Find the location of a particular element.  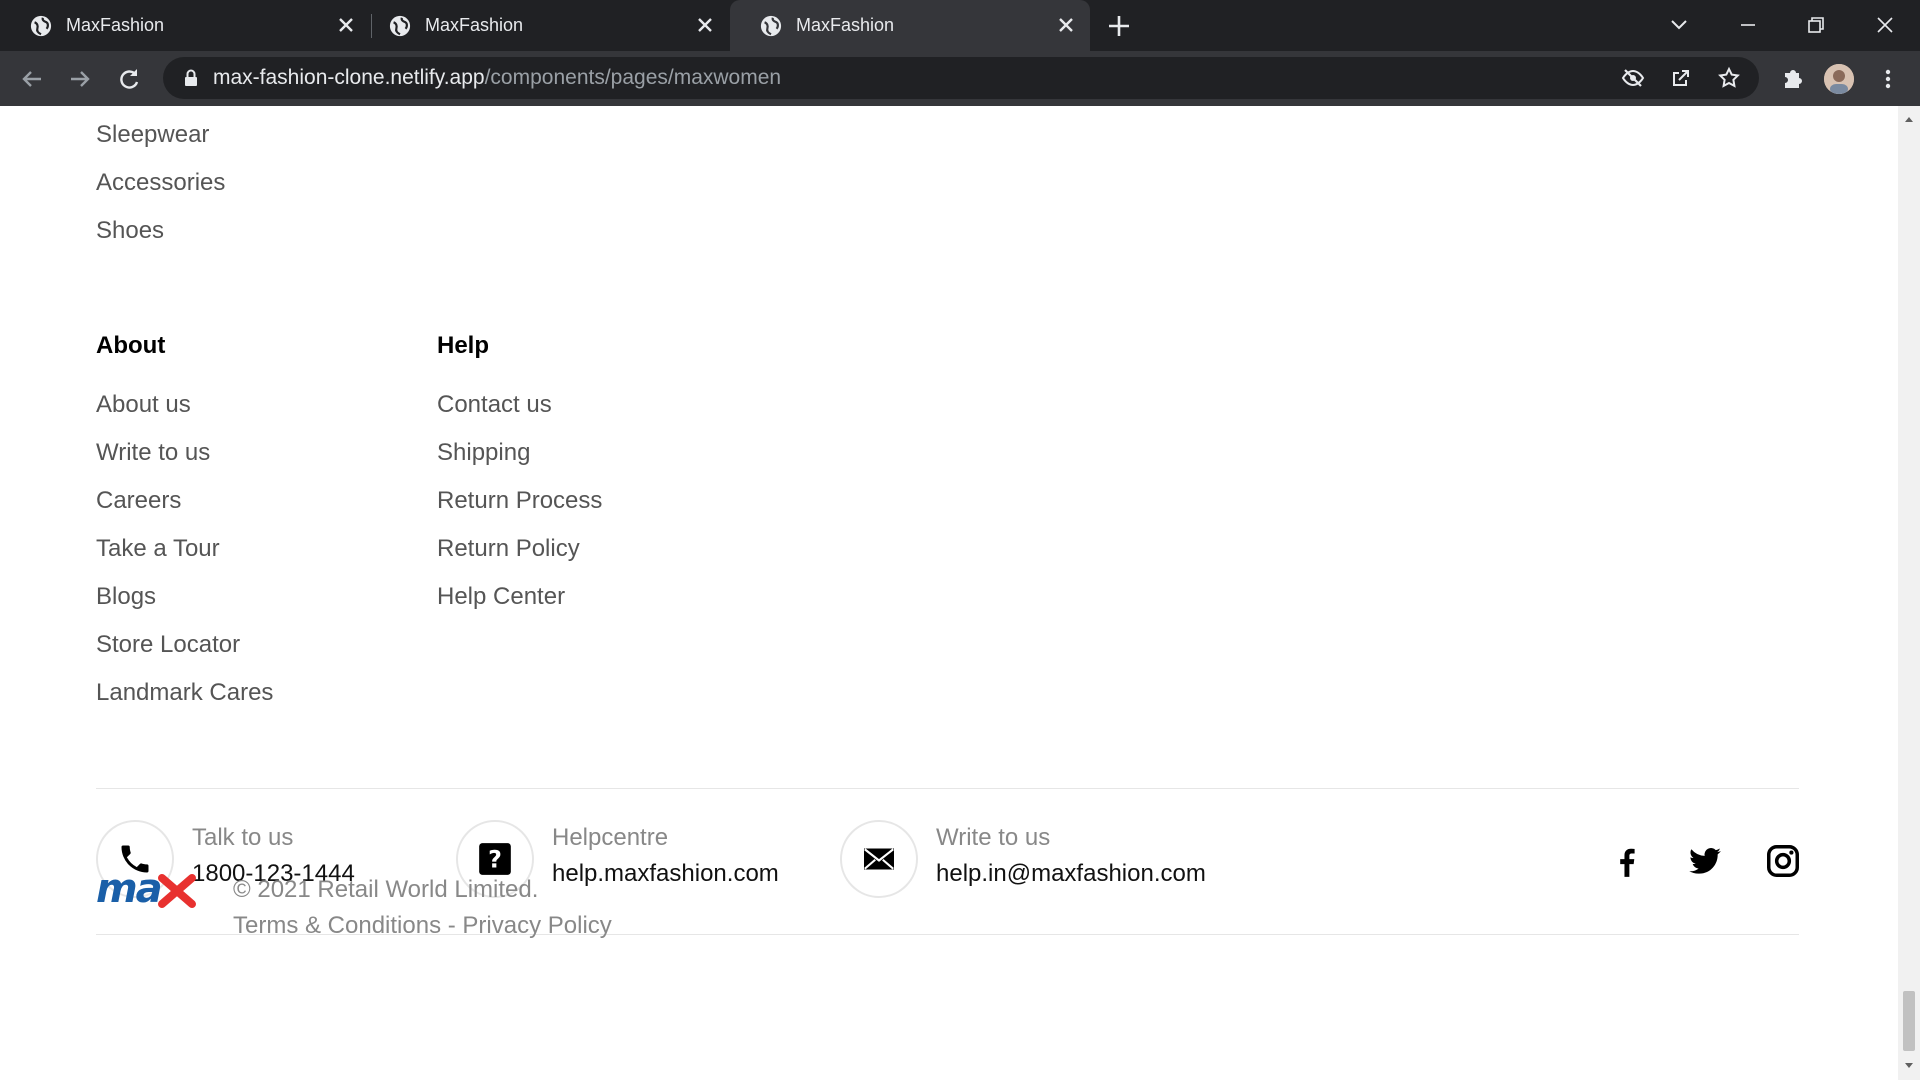

eye-off-icon is located at coordinates (1633, 78).